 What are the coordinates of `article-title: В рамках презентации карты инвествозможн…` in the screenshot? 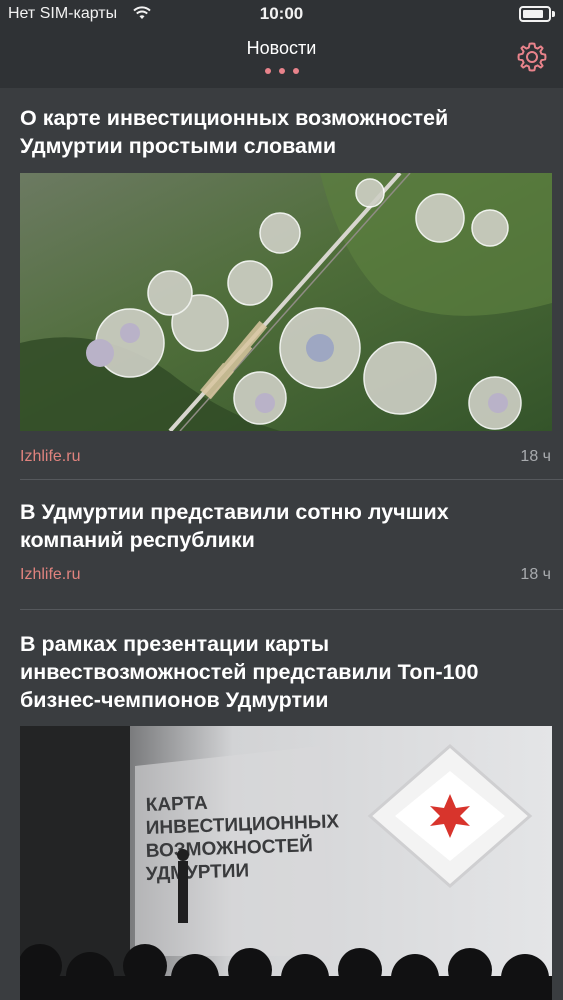 It's located at (280, 672).